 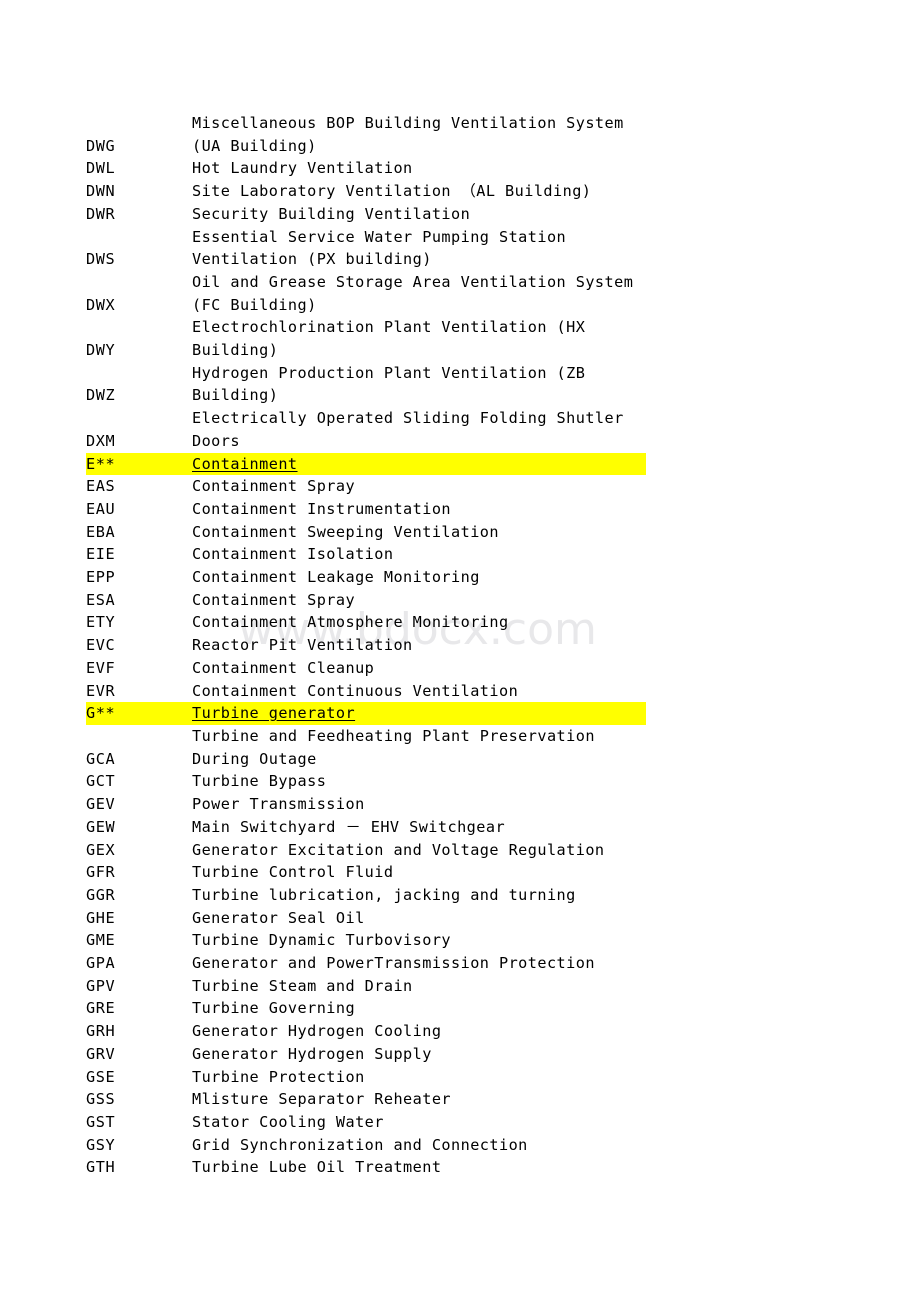 I want to click on table-row-section-header: G** Turbine generator, so click(x=366, y=713).